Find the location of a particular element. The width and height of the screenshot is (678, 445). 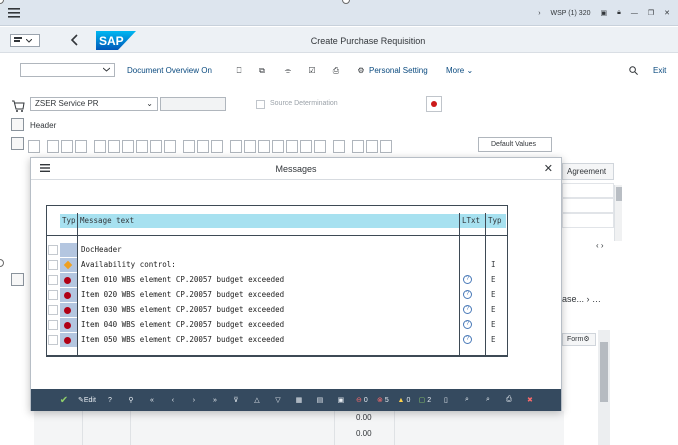

sum-icon is located at coordinates (189, 146).